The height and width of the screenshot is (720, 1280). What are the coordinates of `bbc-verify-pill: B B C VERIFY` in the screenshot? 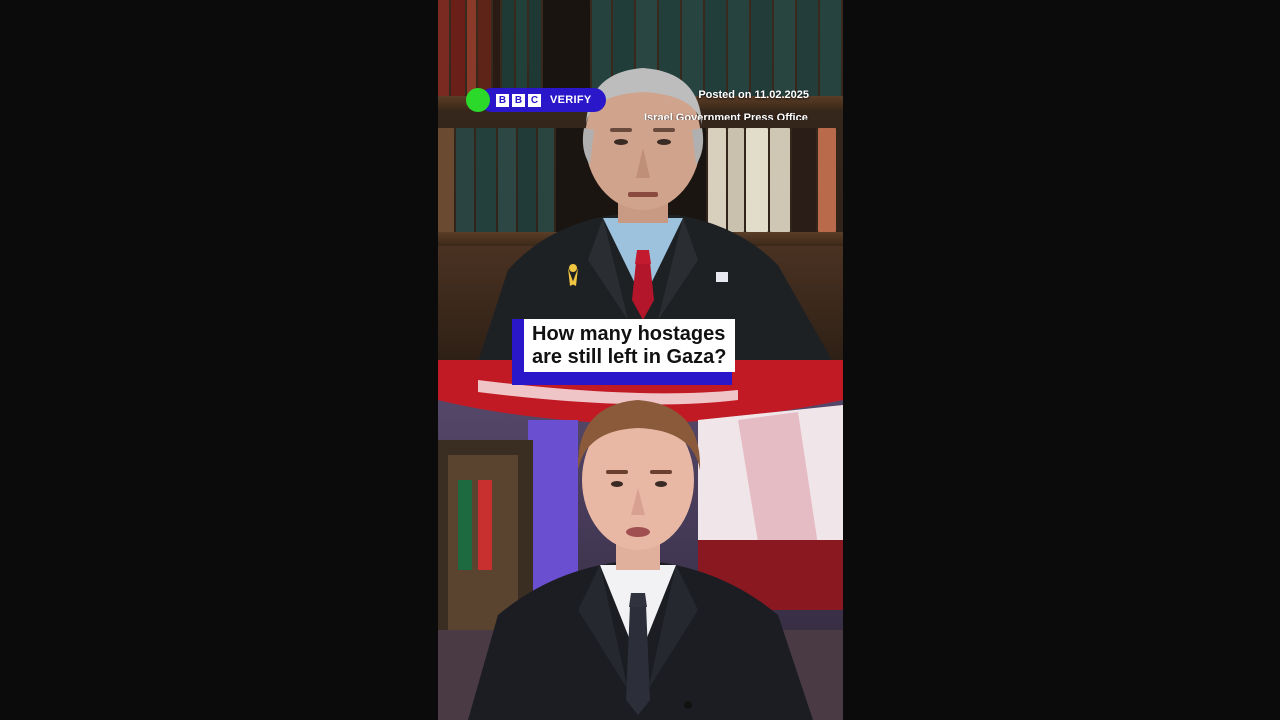 It's located at (543, 100).